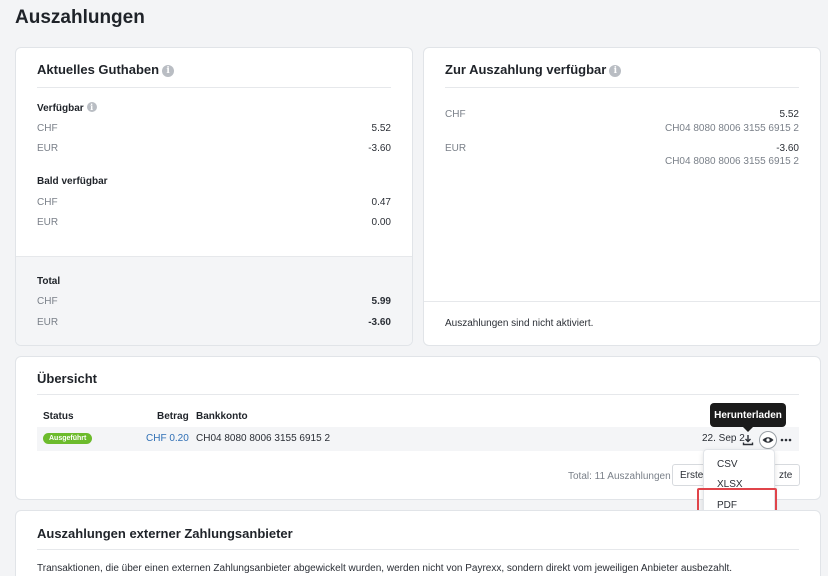 Image resolution: width=828 pixels, height=576 pixels. What do you see at coordinates (456, 148) in the screenshot?
I see `payout-eur-label: EUR` at bounding box center [456, 148].